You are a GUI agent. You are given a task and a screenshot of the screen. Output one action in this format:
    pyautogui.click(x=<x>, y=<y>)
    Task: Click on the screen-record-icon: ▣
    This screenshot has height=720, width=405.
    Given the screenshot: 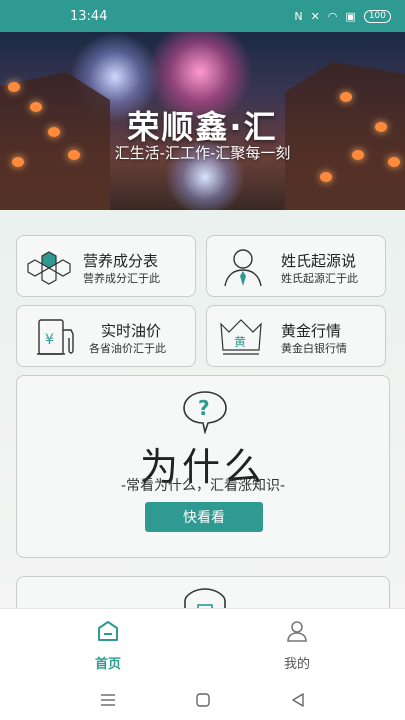 What is the action you would take?
    pyautogui.click(x=350, y=16)
    